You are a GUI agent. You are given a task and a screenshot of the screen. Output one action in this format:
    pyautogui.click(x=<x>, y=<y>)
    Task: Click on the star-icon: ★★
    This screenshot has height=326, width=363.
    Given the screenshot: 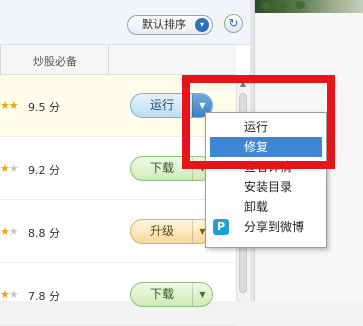 What is the action you would take?
    pyautogui.click(x=9, y=105)
    